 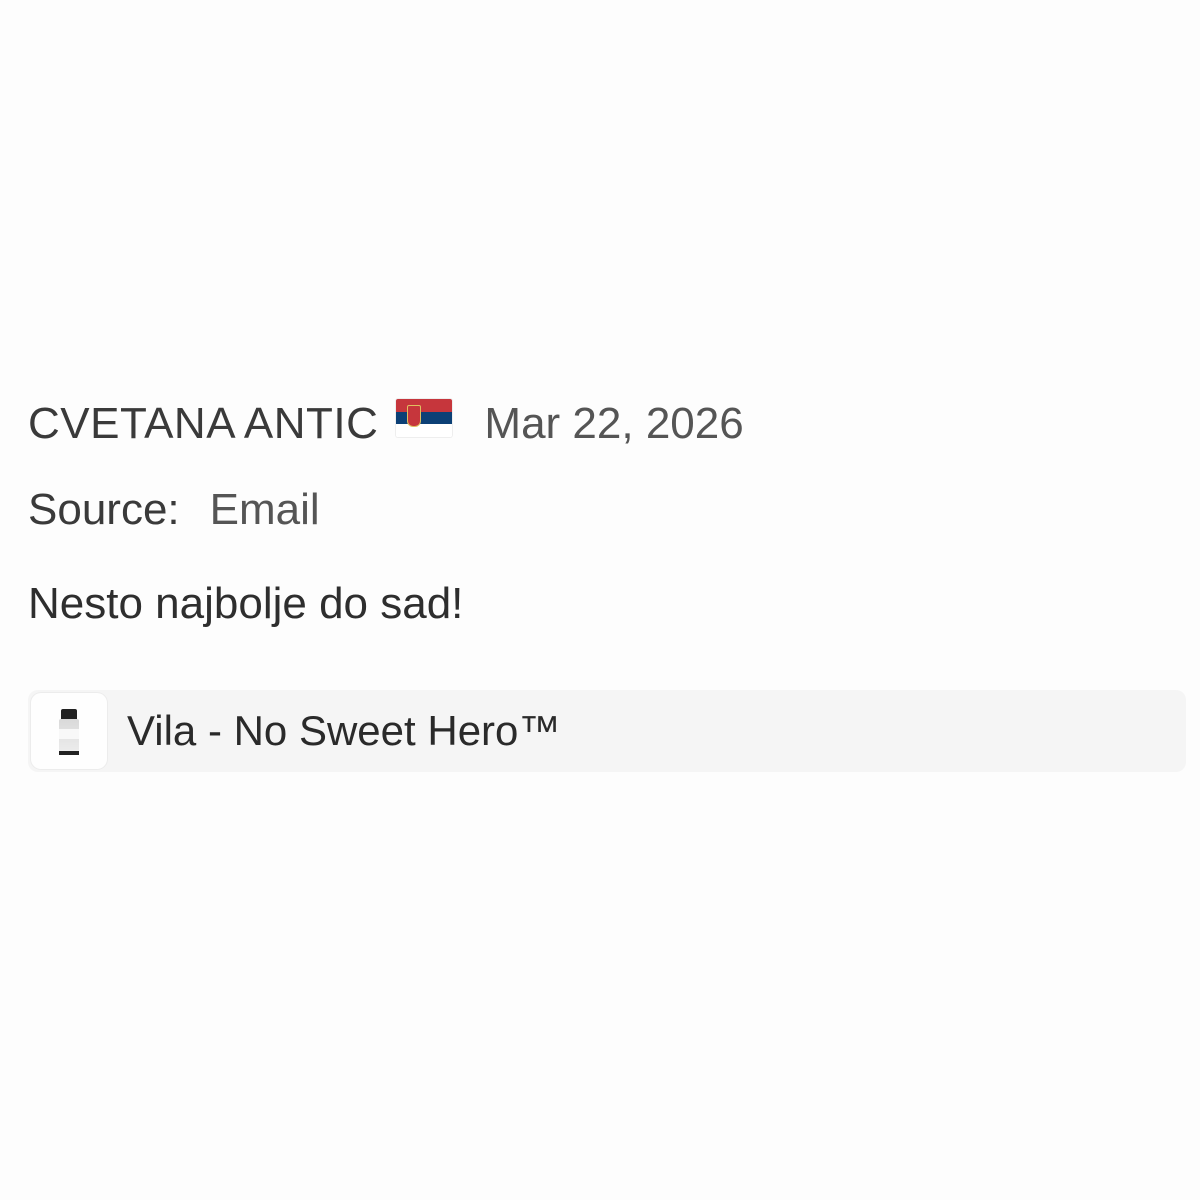 What do you see at coordinates (608, 510) in the screenshot?
I see `review-source: Source: Email` at bounding box center [608, 510].